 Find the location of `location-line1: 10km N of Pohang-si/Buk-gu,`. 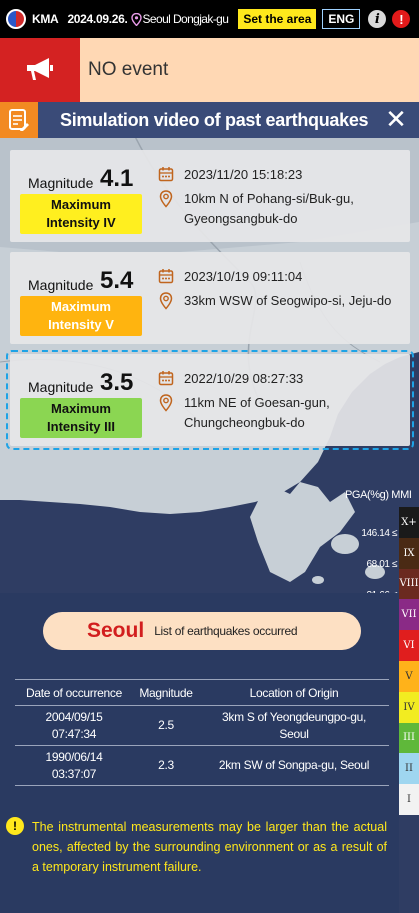

location-line1: 10km N of Pohang-si/Buk-gu, is located at coordinates (269, 198).